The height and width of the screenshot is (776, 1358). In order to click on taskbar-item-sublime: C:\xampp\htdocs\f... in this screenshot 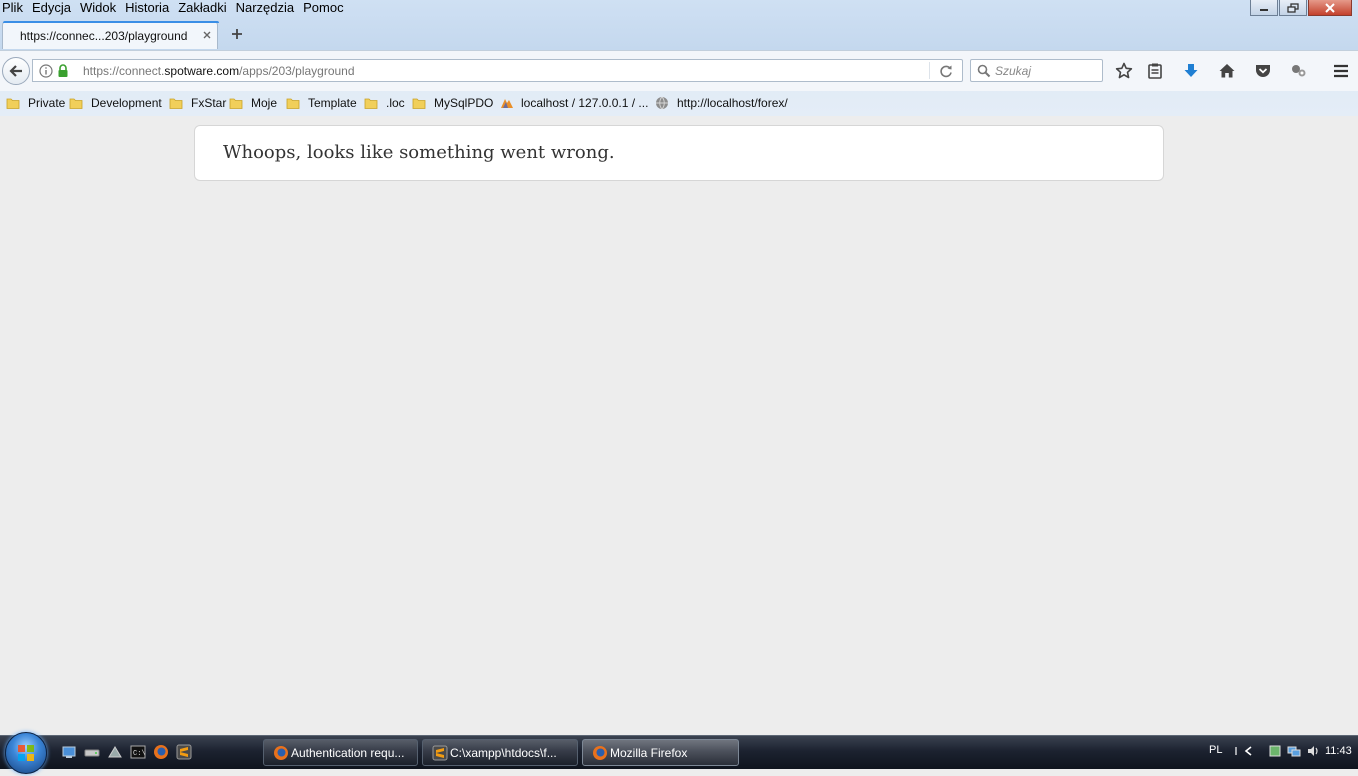, I will do `click(500, 752)`.